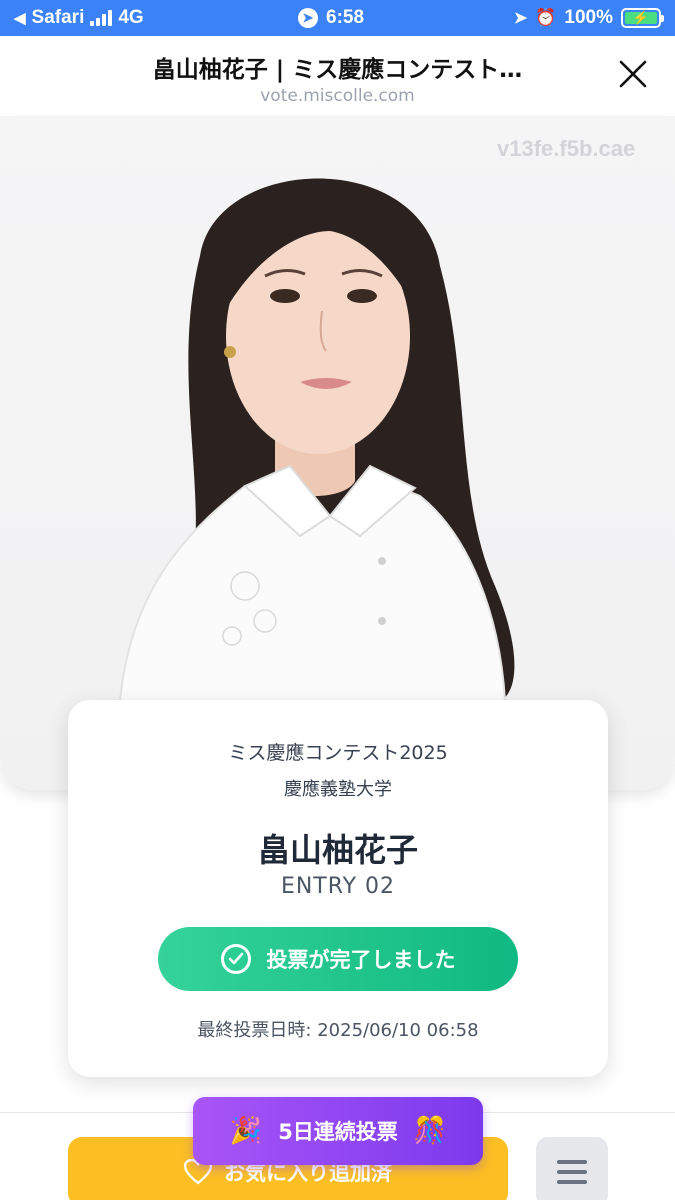 The width and height of the screenshot is (675, 1200). I want to click on menu-button, so click(572, 1168).